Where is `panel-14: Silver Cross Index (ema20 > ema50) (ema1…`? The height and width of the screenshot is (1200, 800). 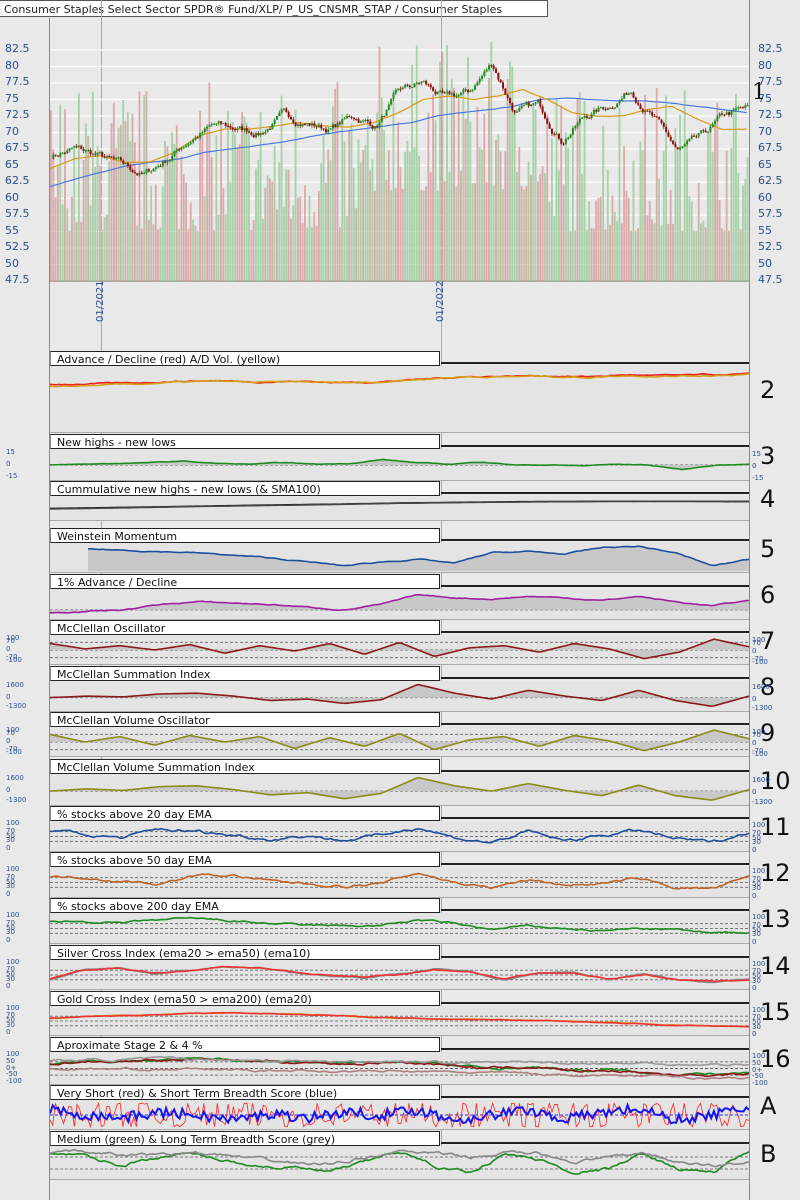
panel-14: Silver Cross Index (ema20 > ema50) (ema1… is located at coordinates (399, 967).